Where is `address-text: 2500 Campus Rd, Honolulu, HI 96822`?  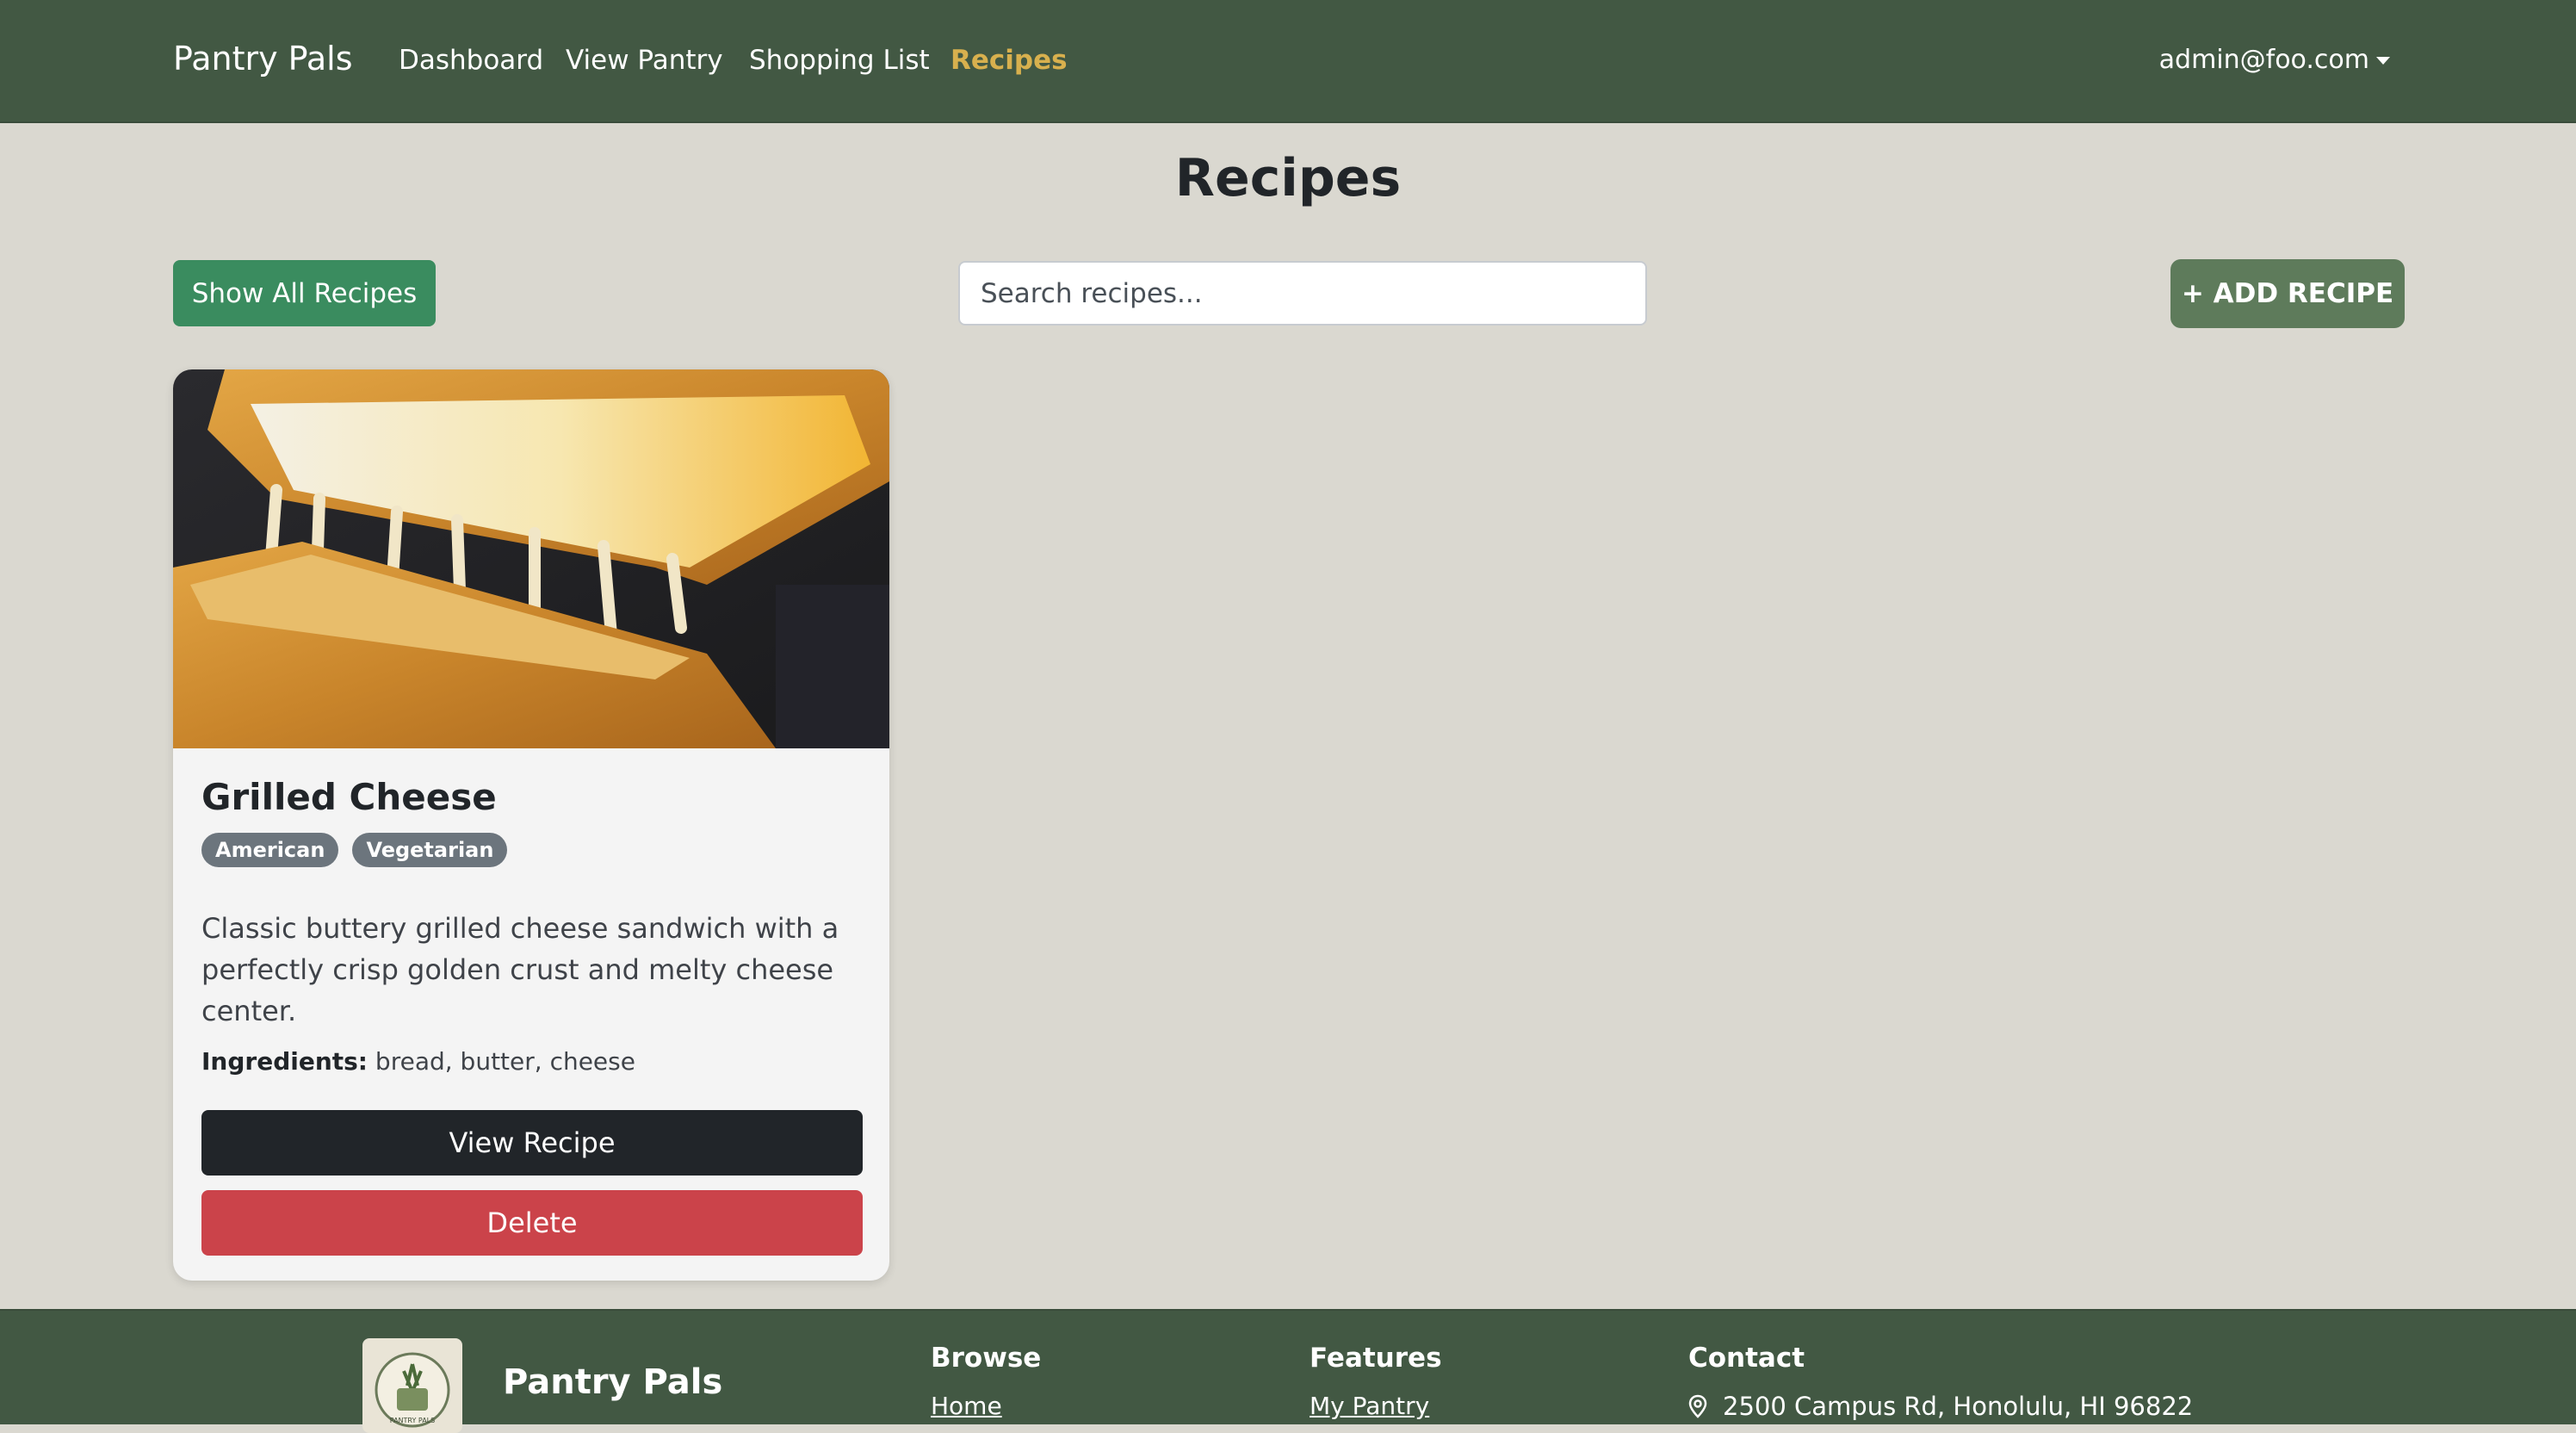
address-text: 2500 Campus Rd, Honolulu, HI 96822 is located at coordinates (1959, 1406).